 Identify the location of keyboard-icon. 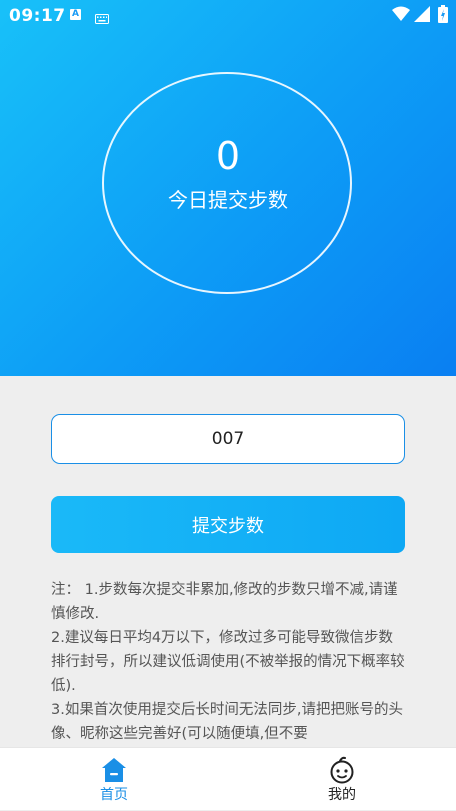
(102, 18).